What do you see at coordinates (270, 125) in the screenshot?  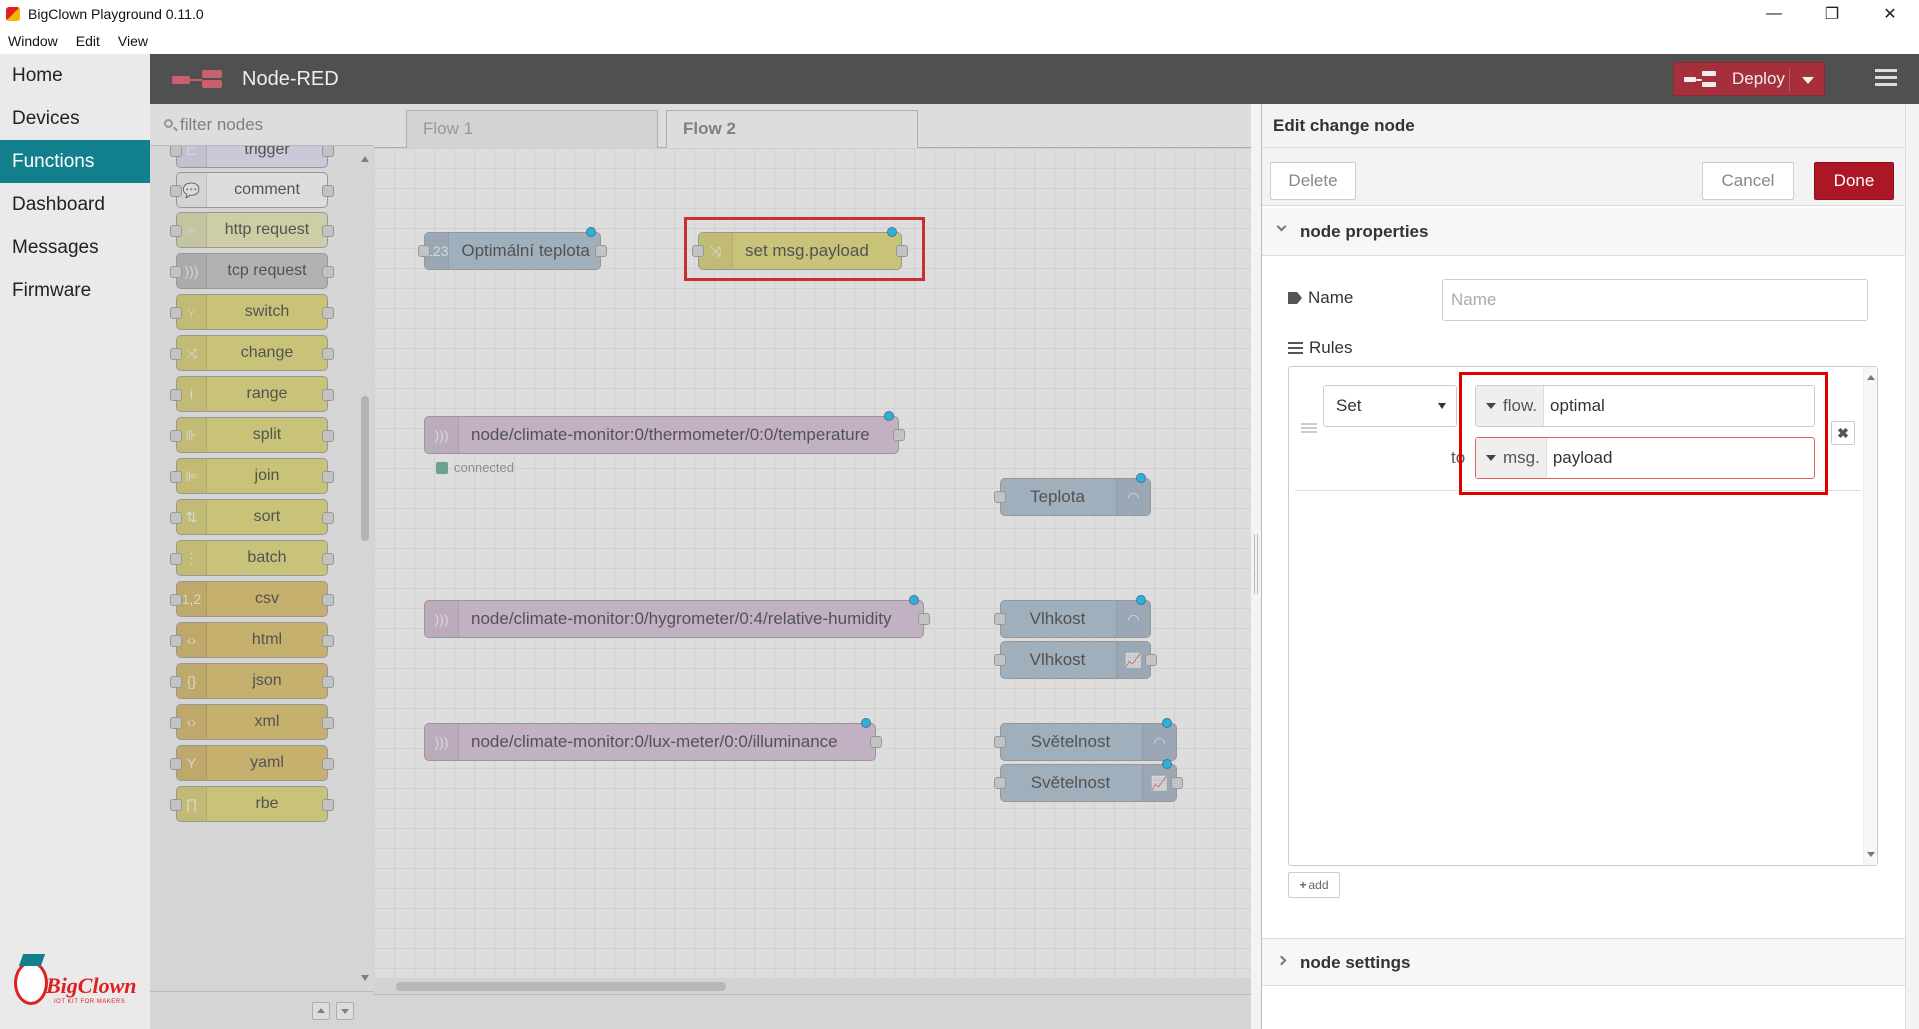 I see `filter-nodes-input` at bounding box center [270, 125].